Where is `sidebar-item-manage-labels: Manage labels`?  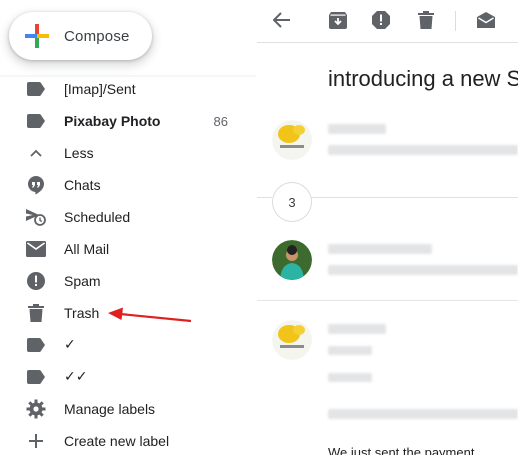
sidebar-item-manage-labels: Manage labels is located at coordinates (128, 409).